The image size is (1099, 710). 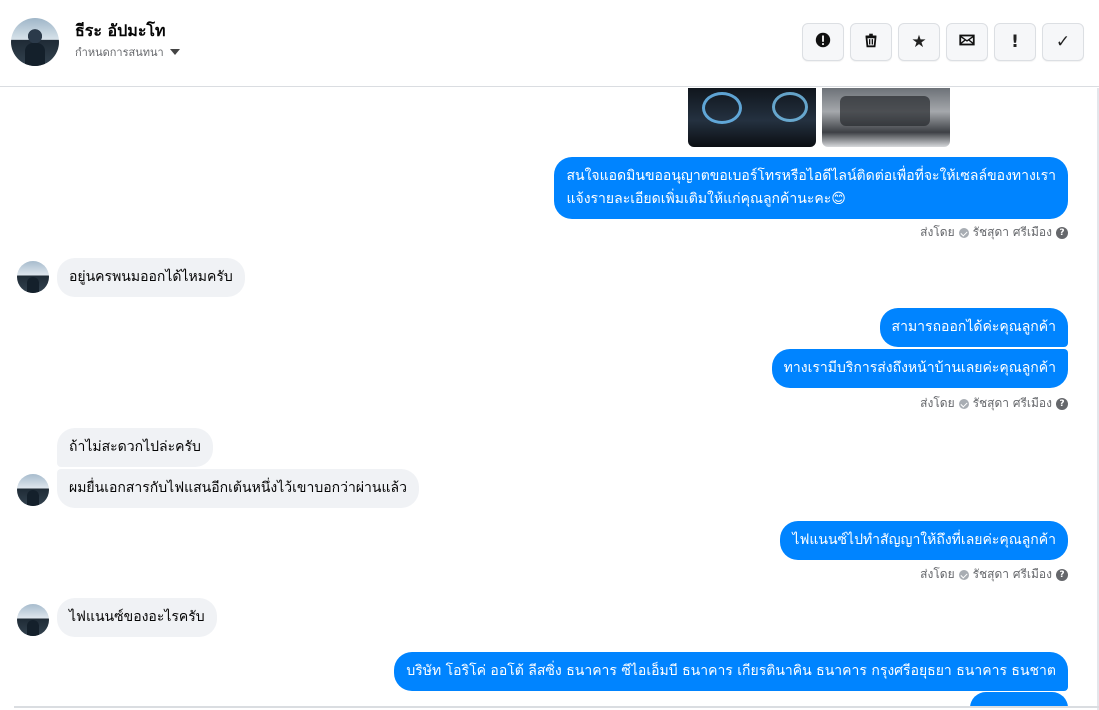 I want to click on done-button: ✓, so click(x=1063, y=42).